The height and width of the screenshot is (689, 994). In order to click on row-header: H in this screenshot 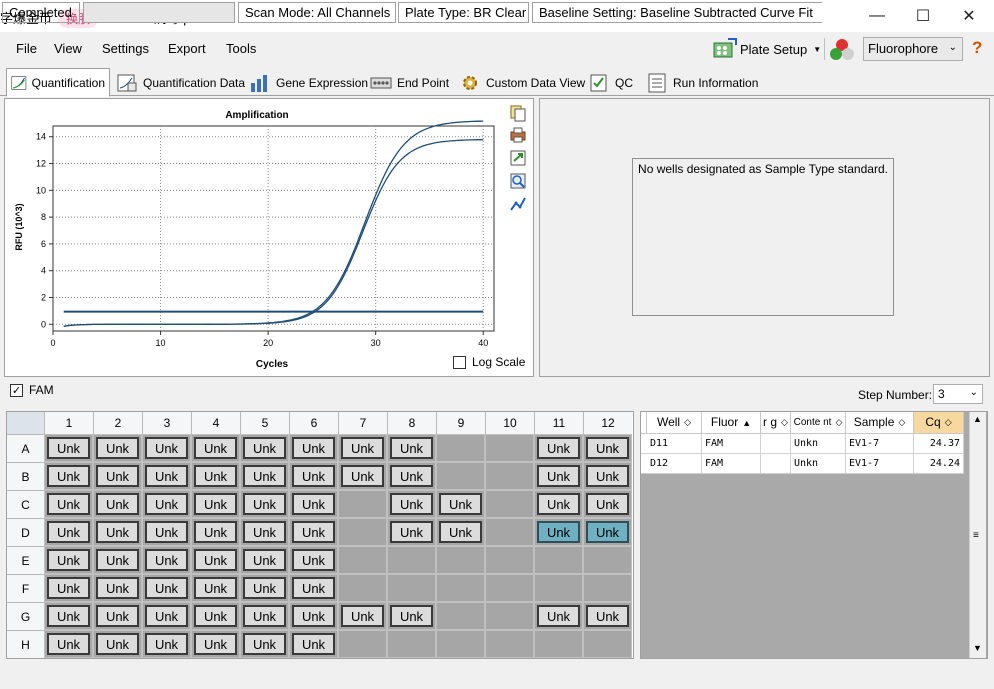, I will do `click(25, 644)`.